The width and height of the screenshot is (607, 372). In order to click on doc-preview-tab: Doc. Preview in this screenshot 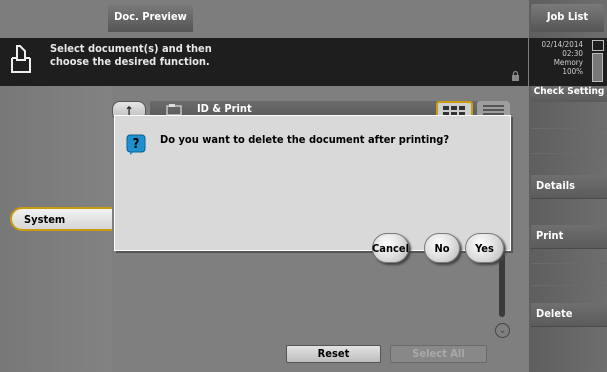, I will do `click(150, 18)`.